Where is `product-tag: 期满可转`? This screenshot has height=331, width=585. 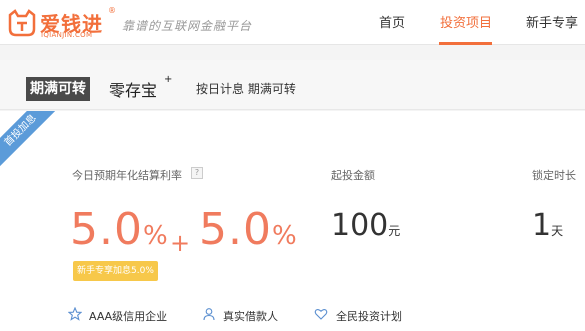 product-tag: 期满可转 is located at coordinates (58, 89).